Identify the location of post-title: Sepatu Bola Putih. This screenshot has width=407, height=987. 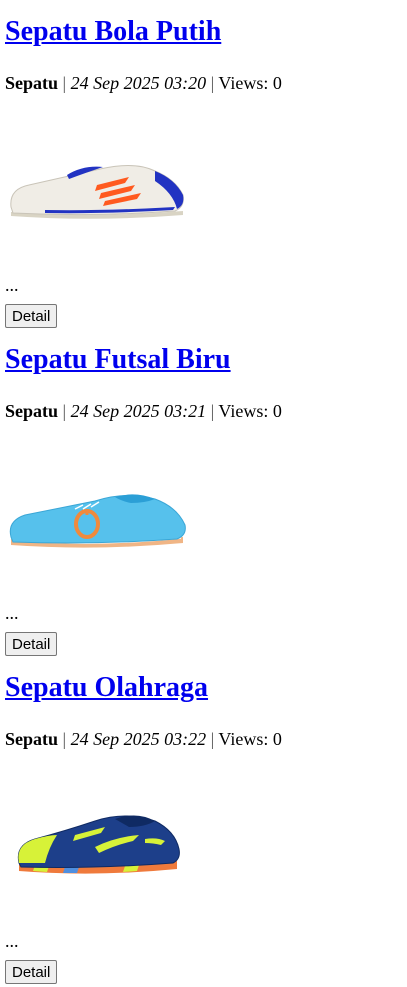
(203, 28).